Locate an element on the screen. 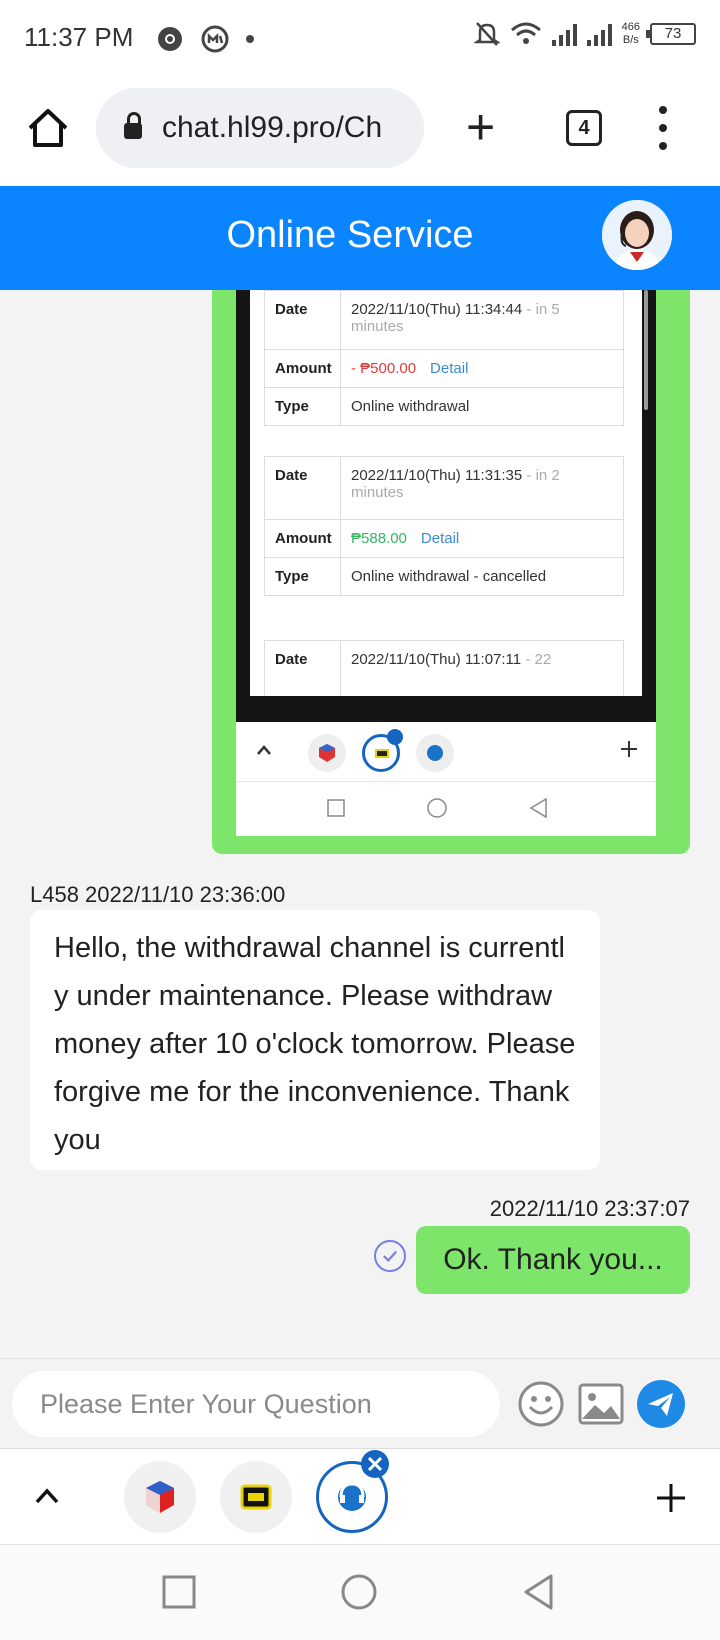  url-text: chat.hl99.pro/Ch is located at coordinates (272, 127).